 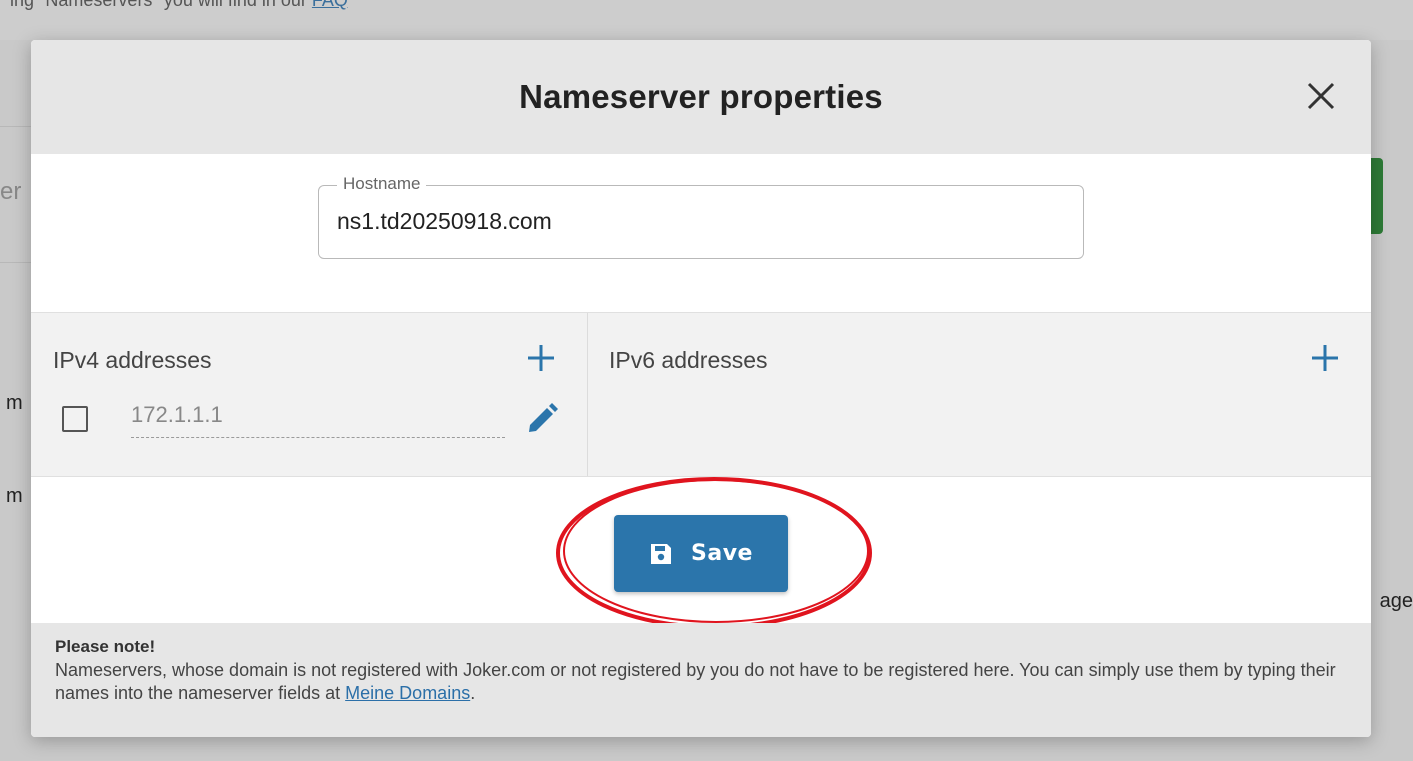 What do you see at coordinates (11, 191) in the screenshot?
I see `background-input-fragment: er` at bounding box center [11, 191].